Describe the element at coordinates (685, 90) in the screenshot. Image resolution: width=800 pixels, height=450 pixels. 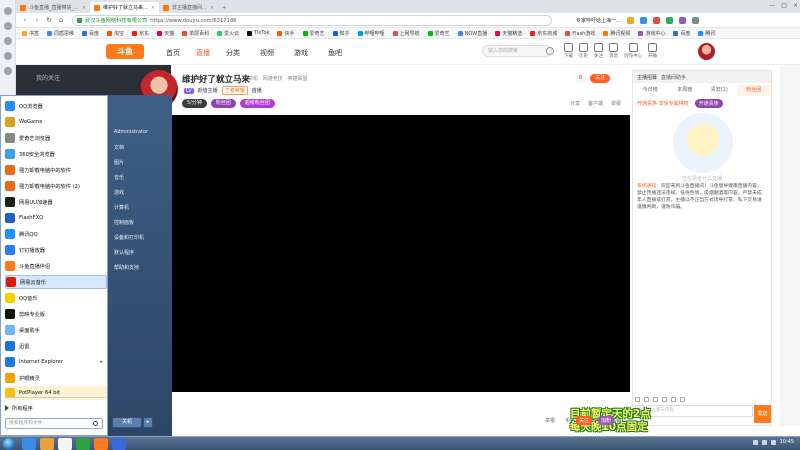
I see `tab-week: 本周榜` at that location.